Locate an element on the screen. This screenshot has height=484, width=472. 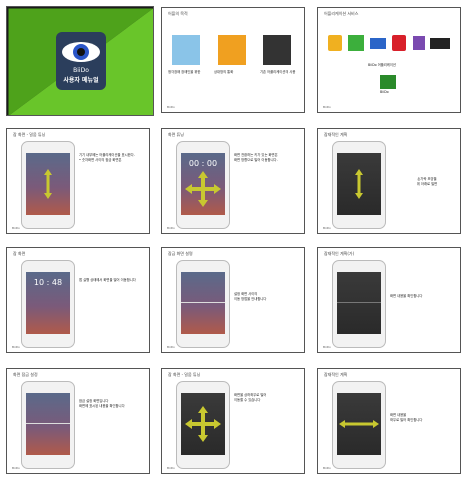
app-desc: BiiDo 어플리케이션 is located at coordinates (382, 65).